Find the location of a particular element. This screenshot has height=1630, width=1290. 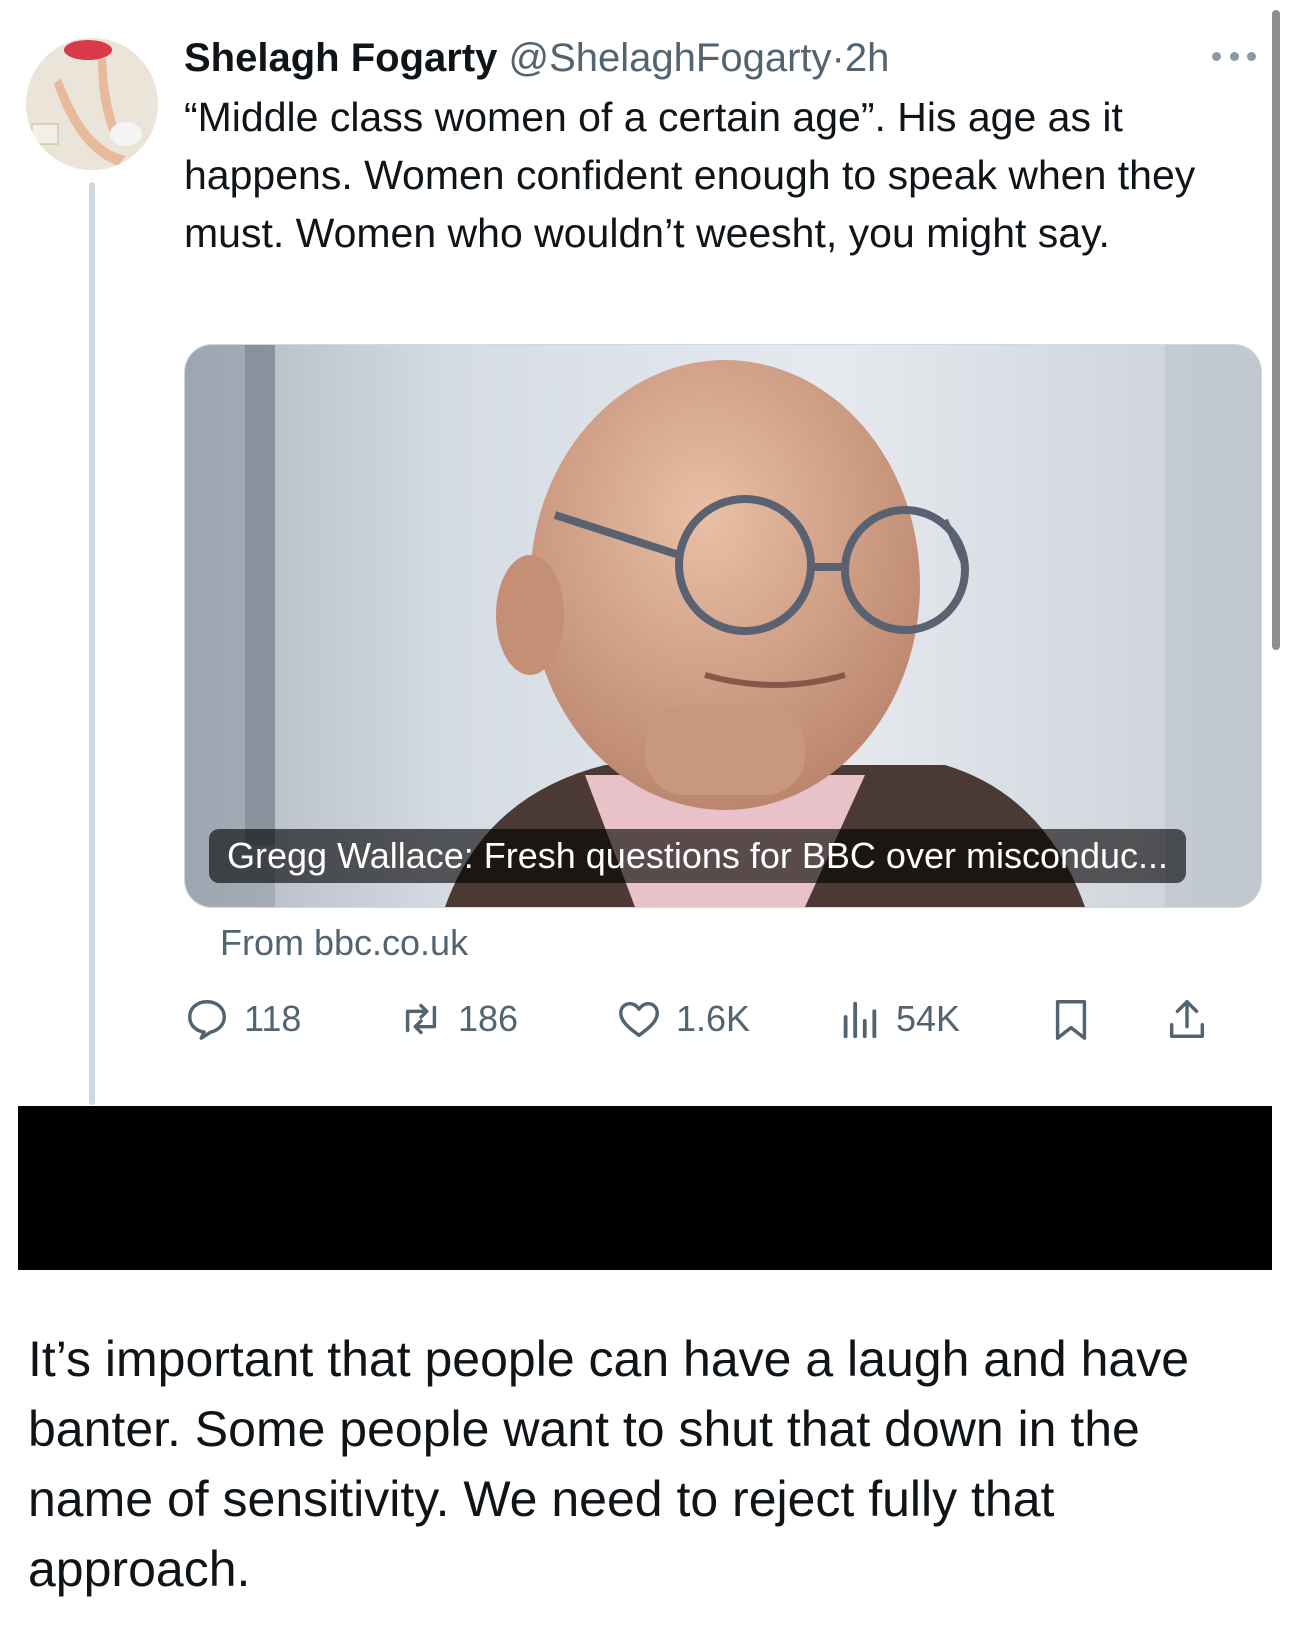

share-icon is located at coordinates (1187, 1019).